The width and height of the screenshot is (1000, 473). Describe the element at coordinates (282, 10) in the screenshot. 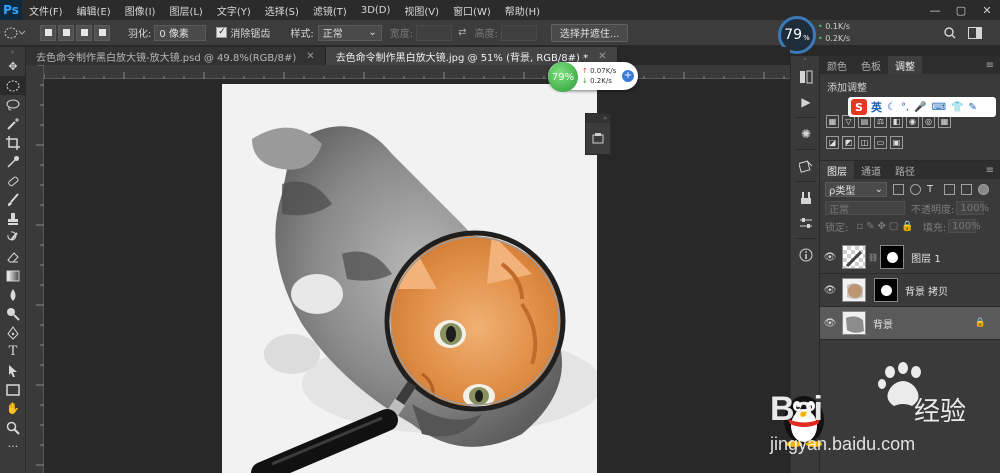

I see `menu-select: 选择(S)` at that location.